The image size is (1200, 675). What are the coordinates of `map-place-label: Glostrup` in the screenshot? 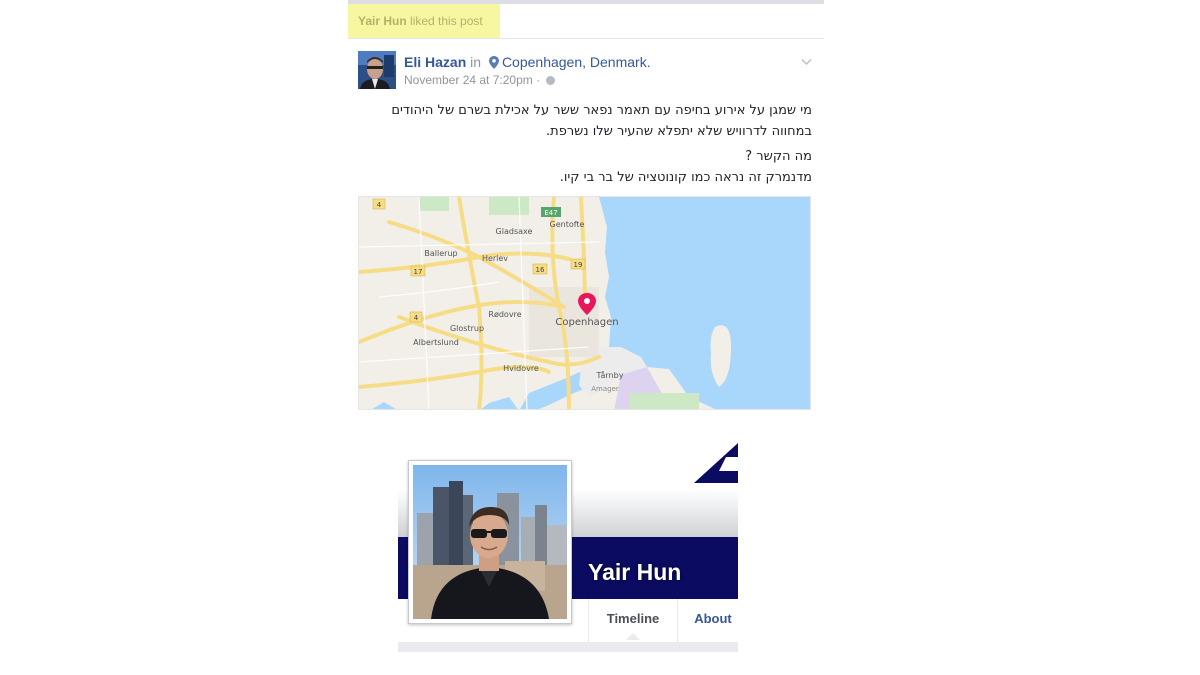 It's located at (467, 328).